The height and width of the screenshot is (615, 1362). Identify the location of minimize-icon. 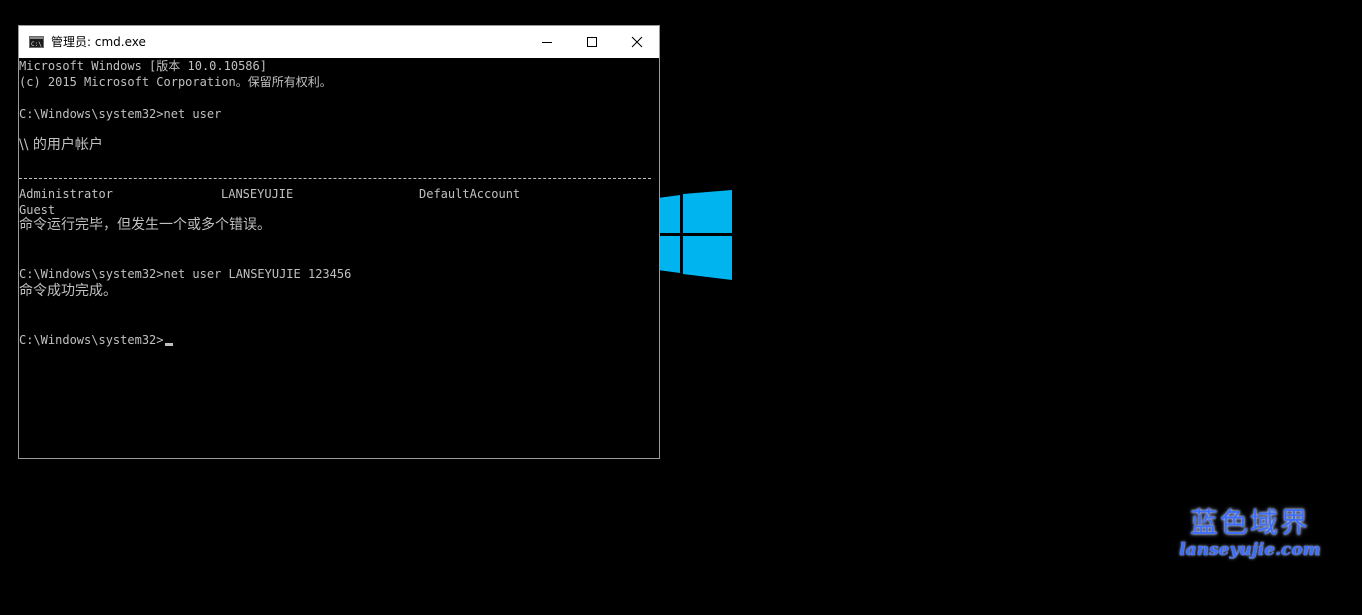
(546, 42).